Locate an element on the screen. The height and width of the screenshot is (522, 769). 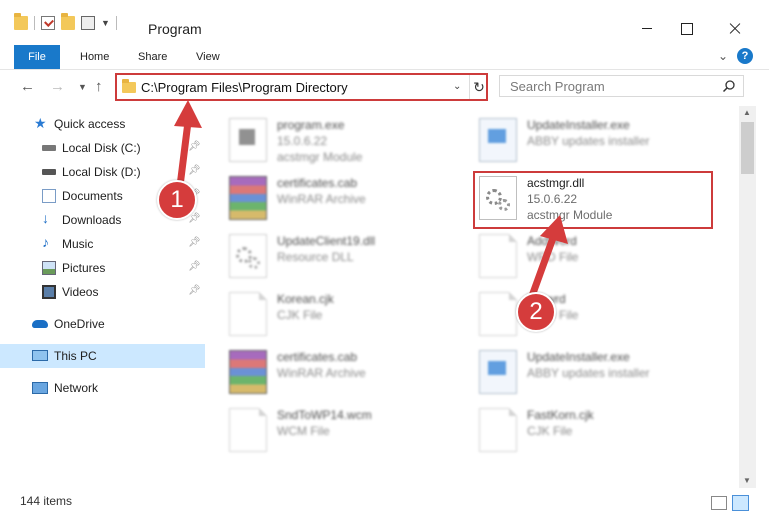
address-dropdown-icon: ⌄ is located at coordinates (457, 86).